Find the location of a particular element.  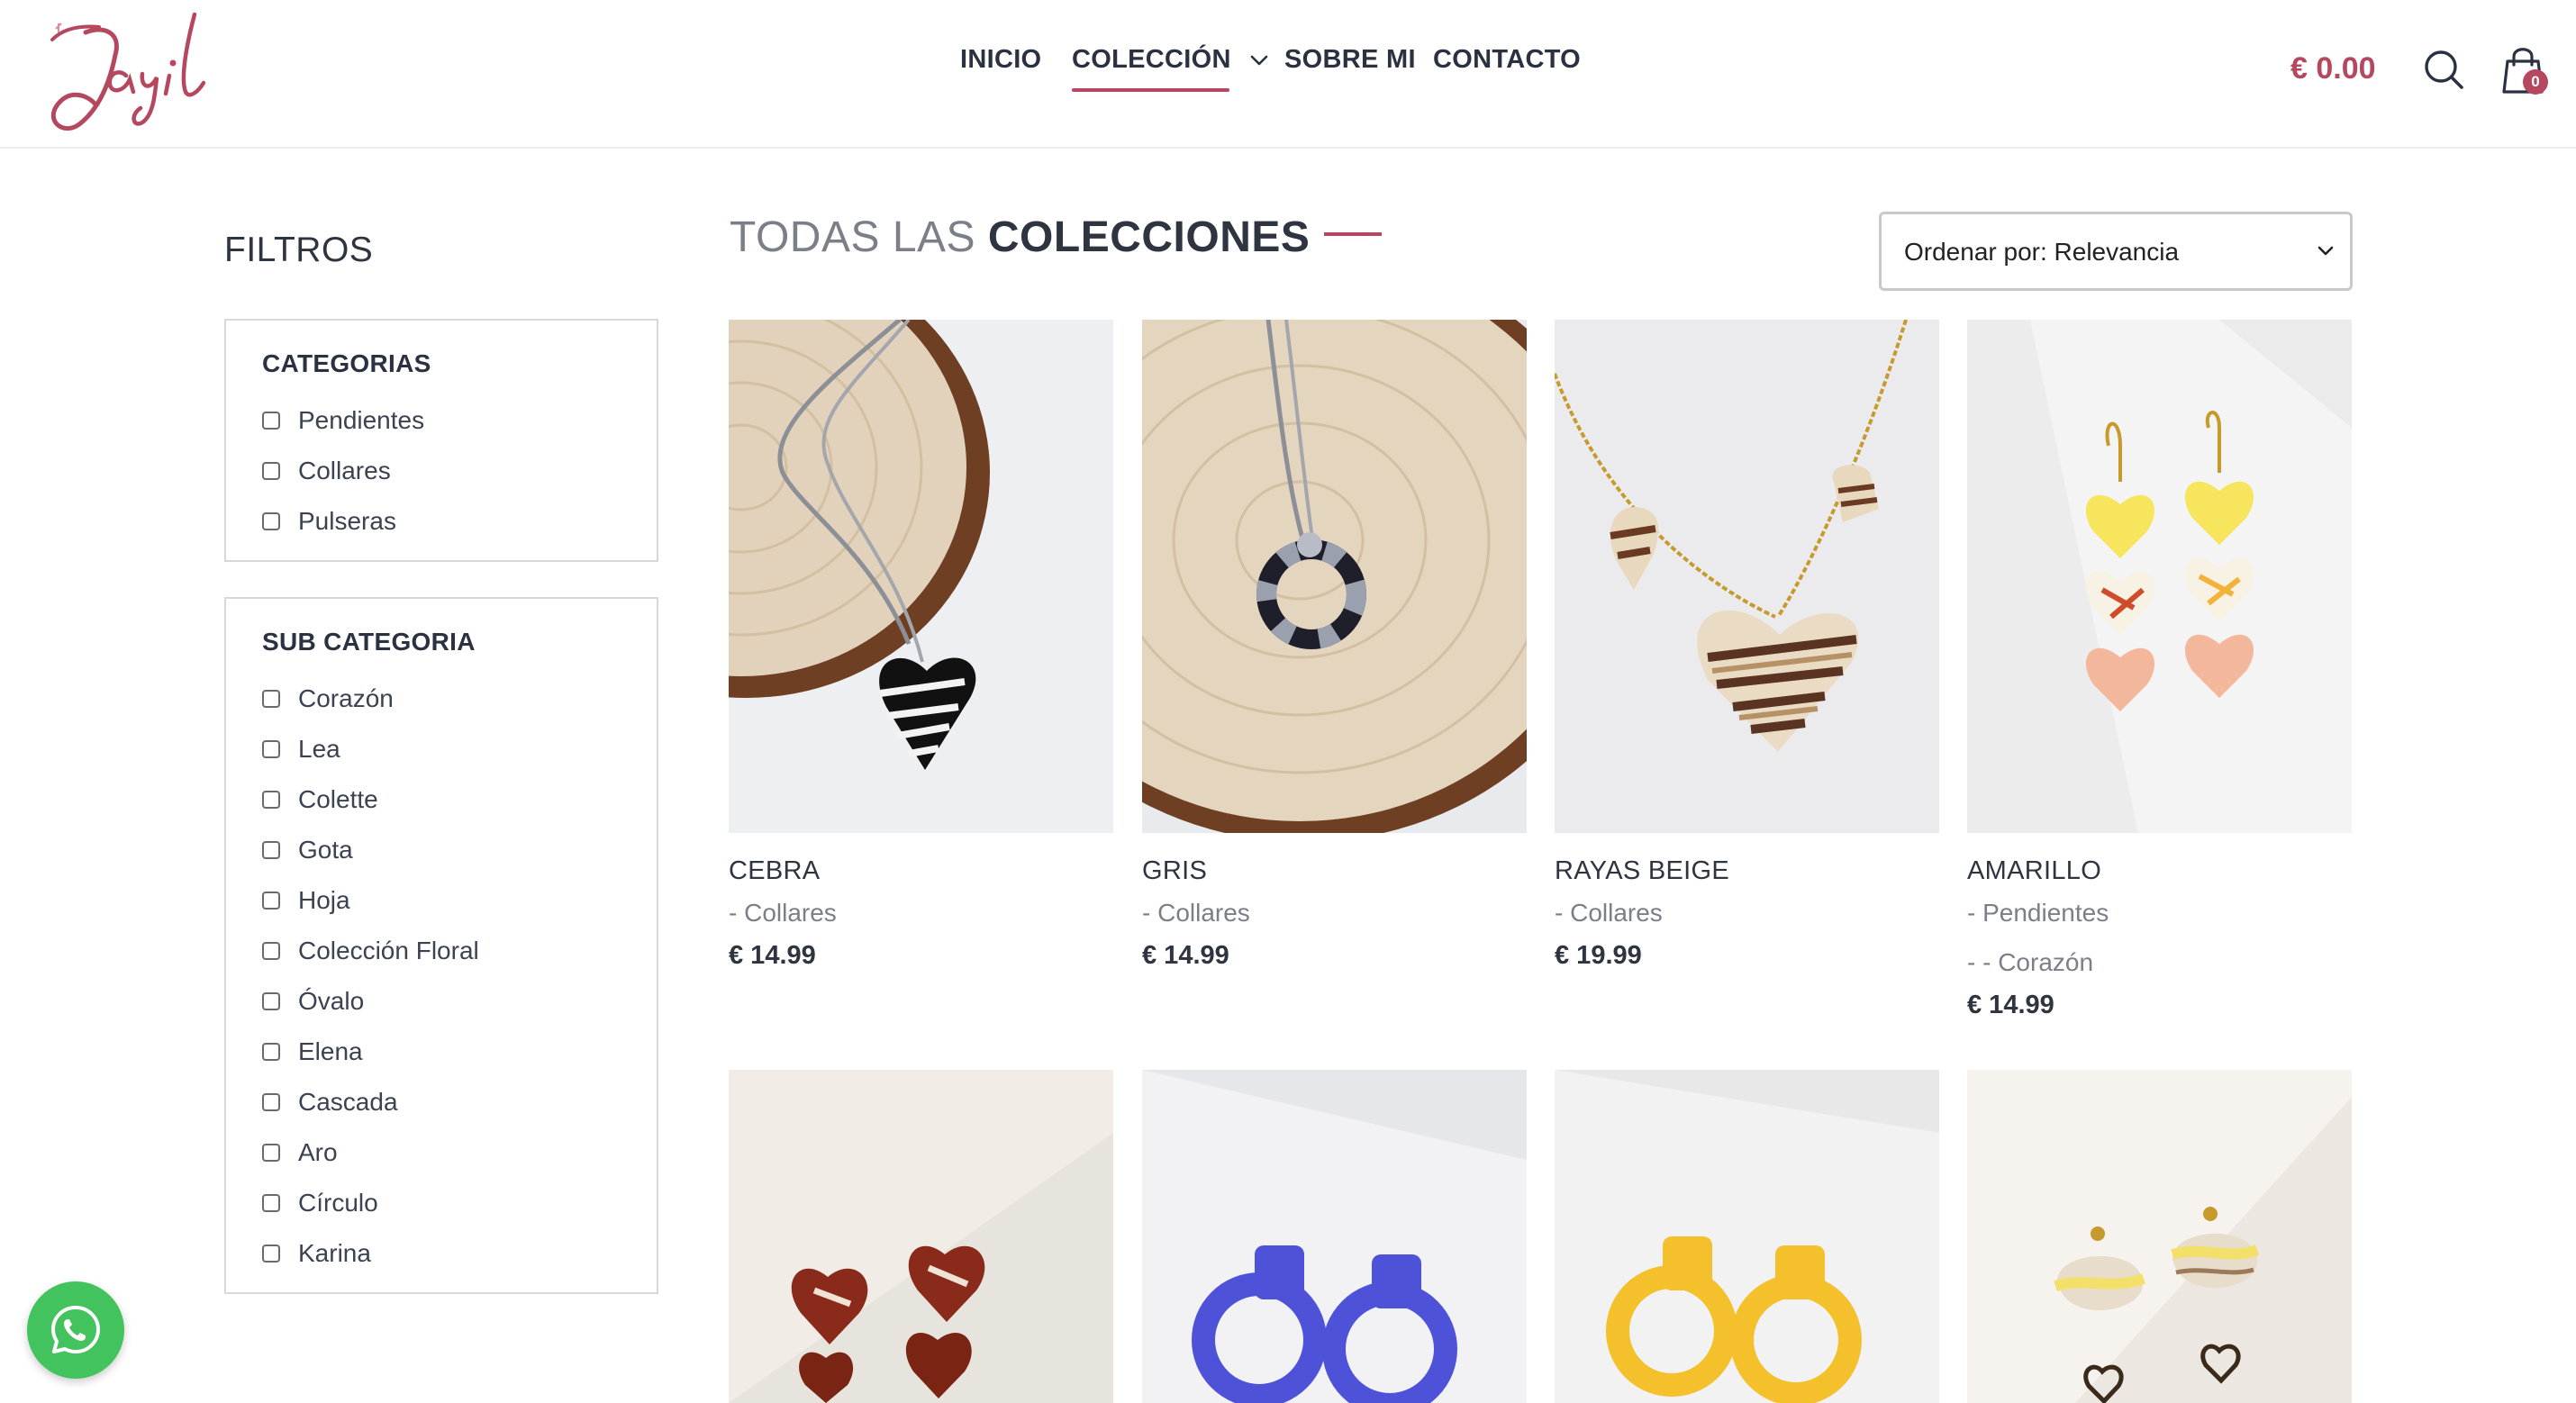

nav-label: INICIO is located at coordinates (1001, 59).